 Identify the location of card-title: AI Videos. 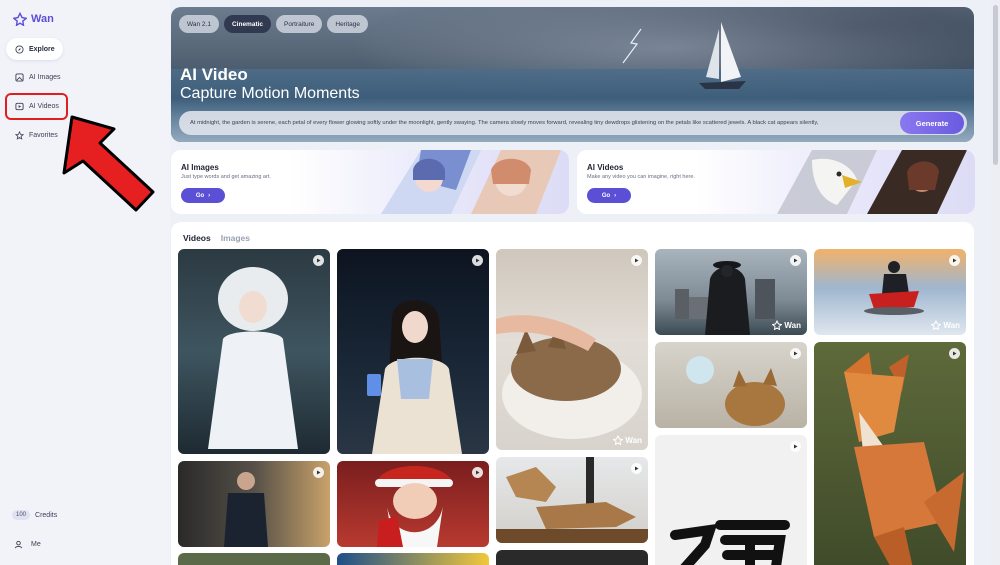
(605, 167).